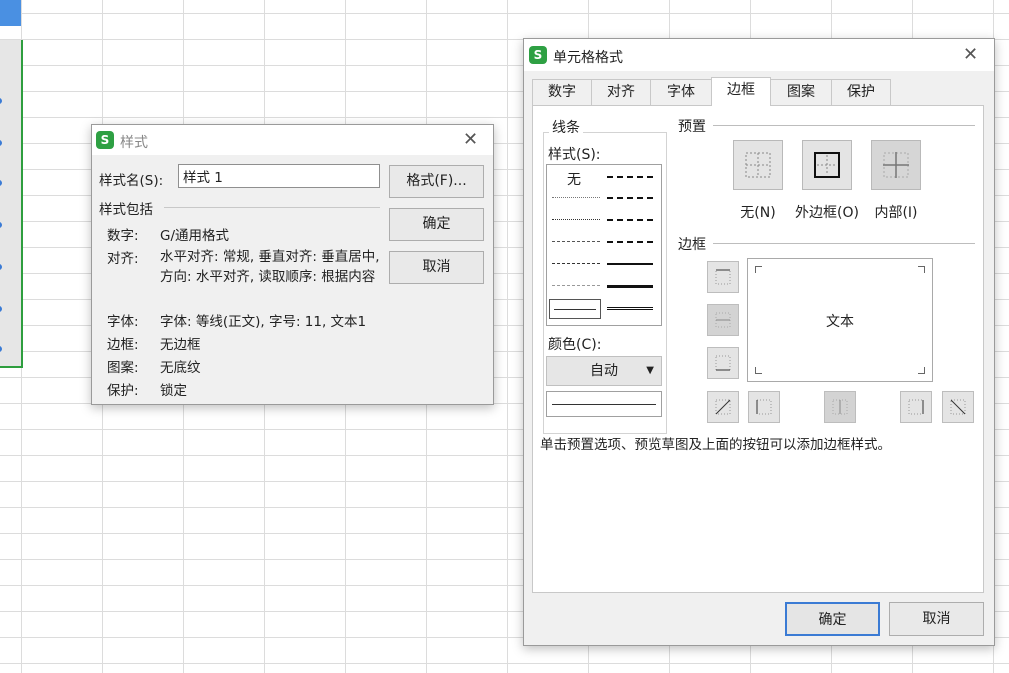 The image size is (1009, 673). Describe the element at coordinates (574, 179) in the screenshot. I see `line-style-none: 无` at that location.